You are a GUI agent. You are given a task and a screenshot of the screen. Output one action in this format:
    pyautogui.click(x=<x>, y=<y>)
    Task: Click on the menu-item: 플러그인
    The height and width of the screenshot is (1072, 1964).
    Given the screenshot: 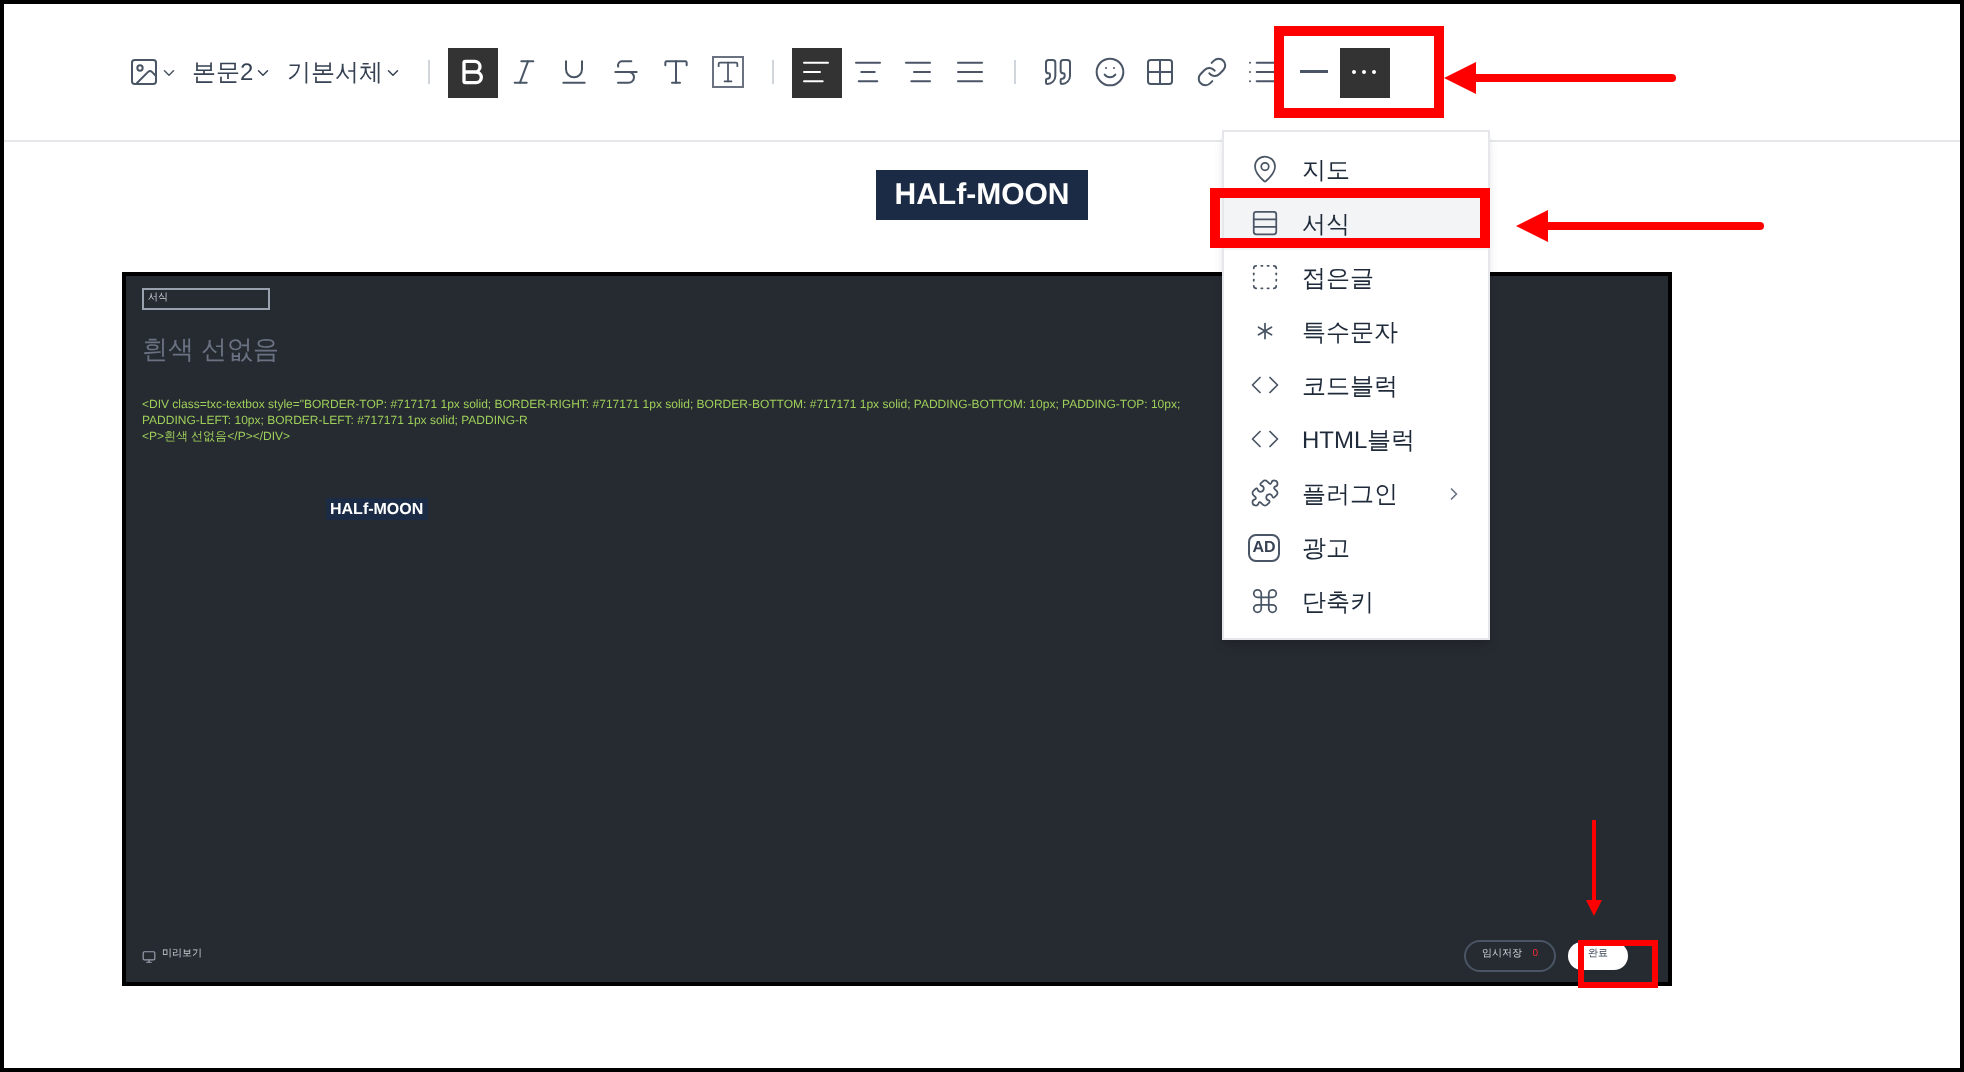 What is the action you would take?
    pyautogui.click(x=1356, y=493)
    